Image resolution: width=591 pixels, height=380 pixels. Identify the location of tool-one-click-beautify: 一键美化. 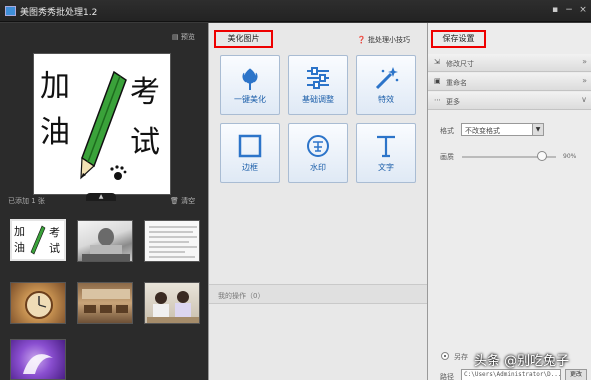
(250, 85).